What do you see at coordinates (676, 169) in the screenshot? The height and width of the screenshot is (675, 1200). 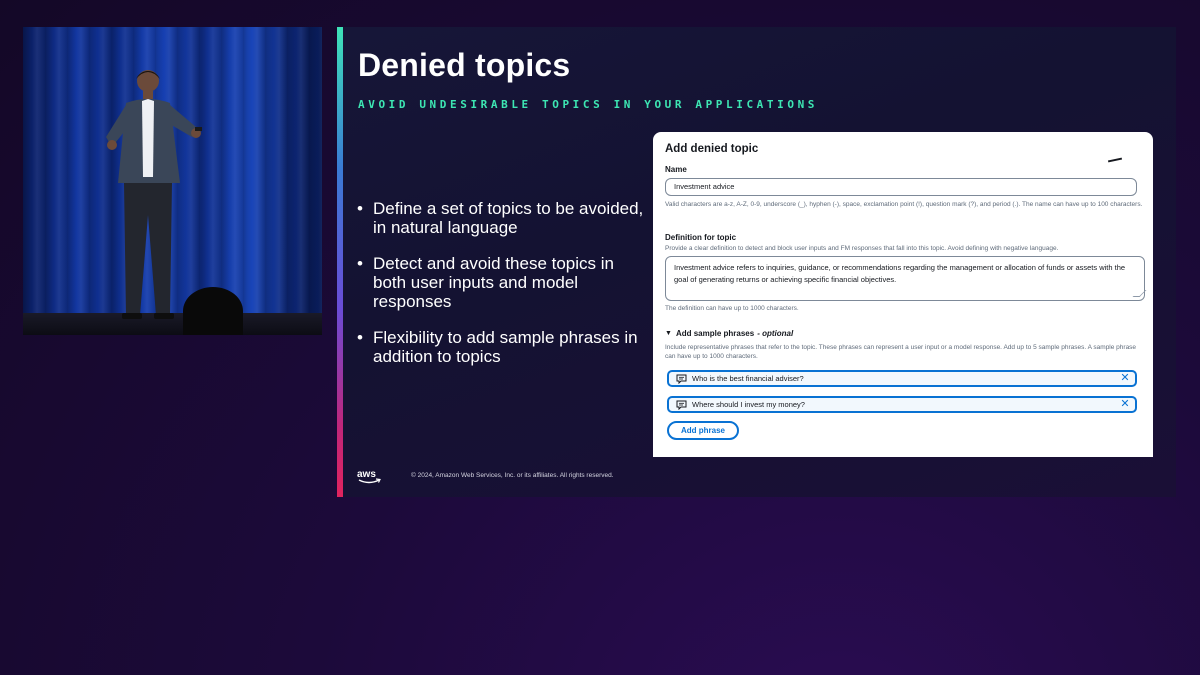 I see `name-label: Name` at bounding box center [676, 169].